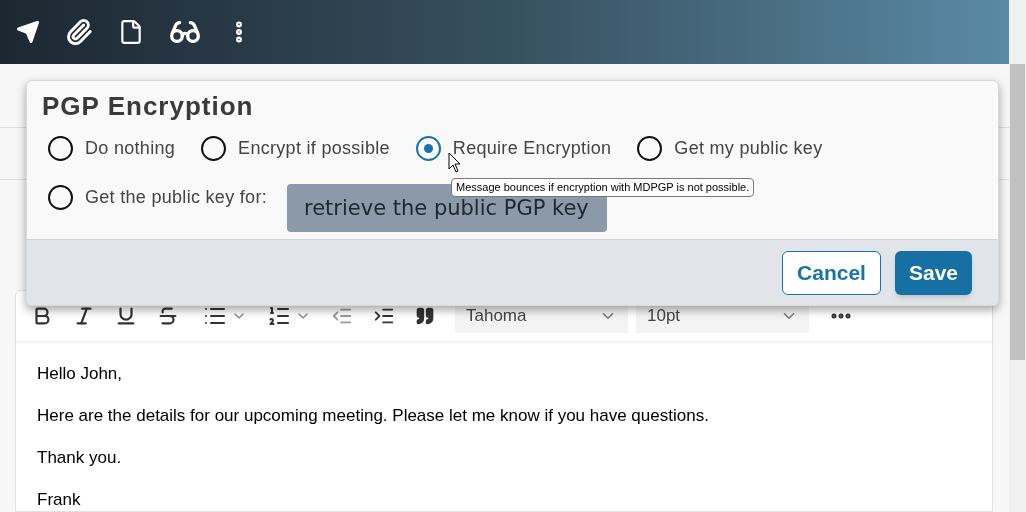 This screenshot has width=1026, height=512. I want to click on option-label: Encrypt if possible, so click(314, 148).